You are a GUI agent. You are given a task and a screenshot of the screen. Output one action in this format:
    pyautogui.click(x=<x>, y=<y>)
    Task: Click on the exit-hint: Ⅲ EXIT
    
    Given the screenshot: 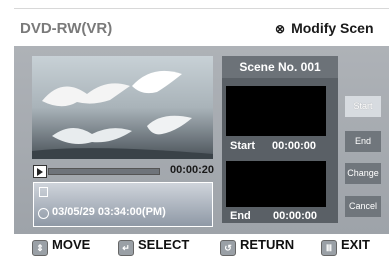 What is the action you would take?
    pyautogui.click(x=345, y=246)
    